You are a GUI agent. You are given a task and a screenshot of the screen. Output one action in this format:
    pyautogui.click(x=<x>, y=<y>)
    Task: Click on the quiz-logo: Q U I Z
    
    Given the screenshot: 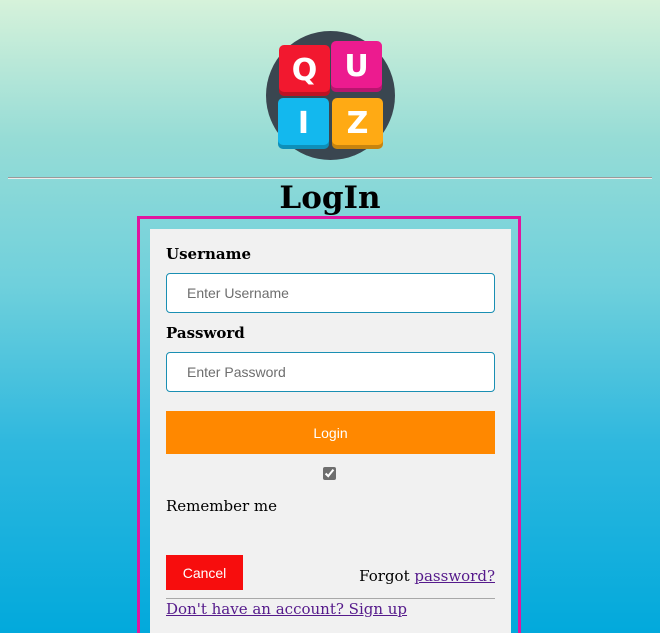 What is the action you would take?
    pyautogui.click(x=330, y=95)
    